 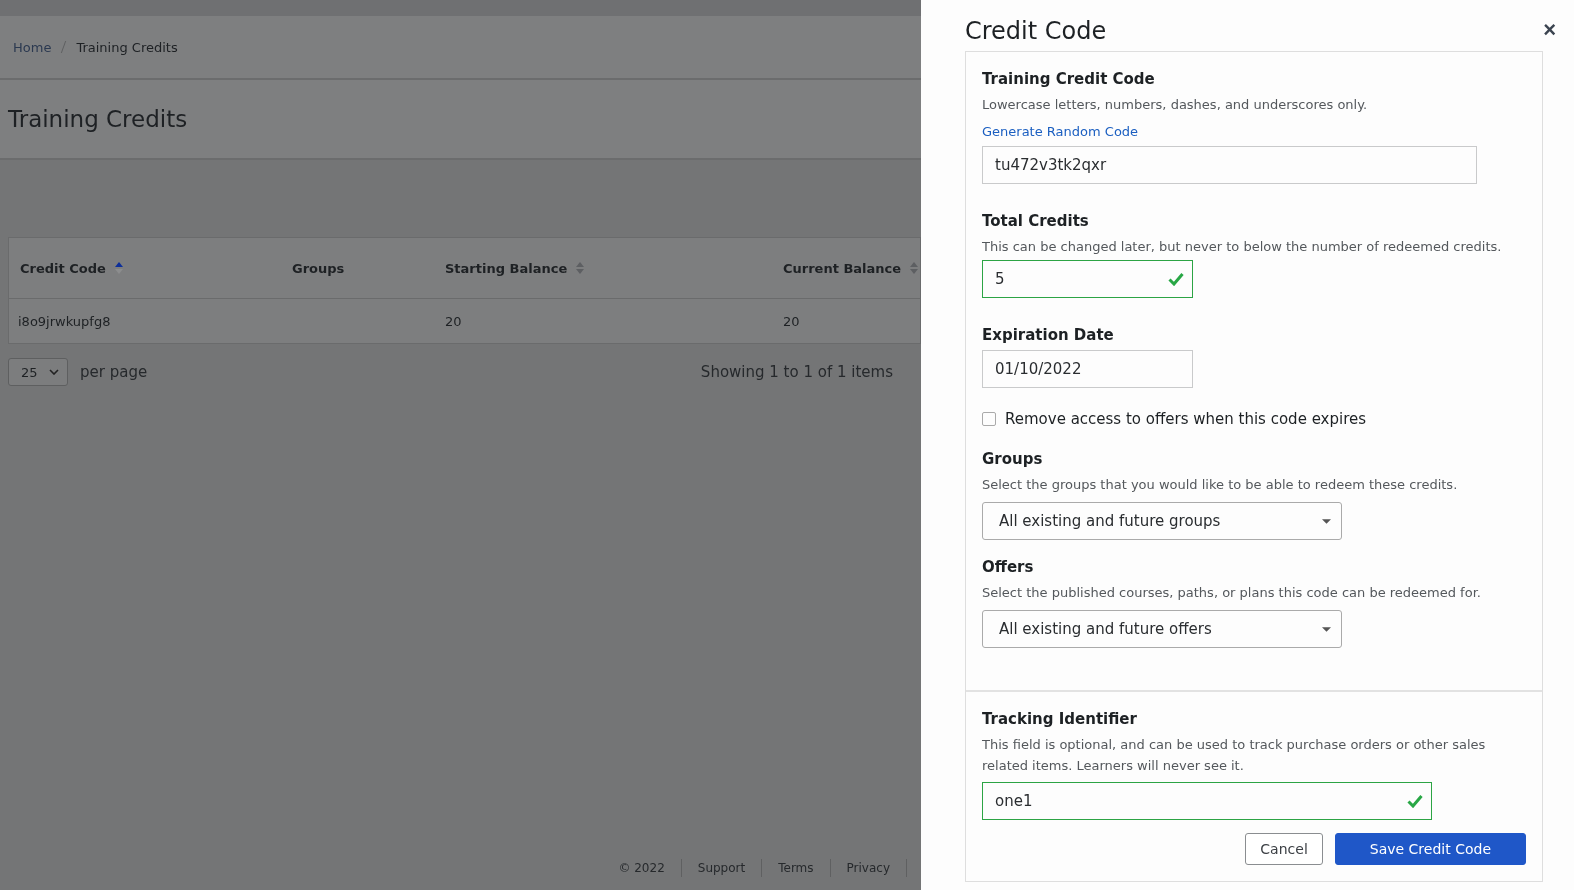 What do you see at coordinates (1229, 165) in the screenshot?
I see `input-field: tu472v3tk2qxr` at bounding box center [1229, 165].